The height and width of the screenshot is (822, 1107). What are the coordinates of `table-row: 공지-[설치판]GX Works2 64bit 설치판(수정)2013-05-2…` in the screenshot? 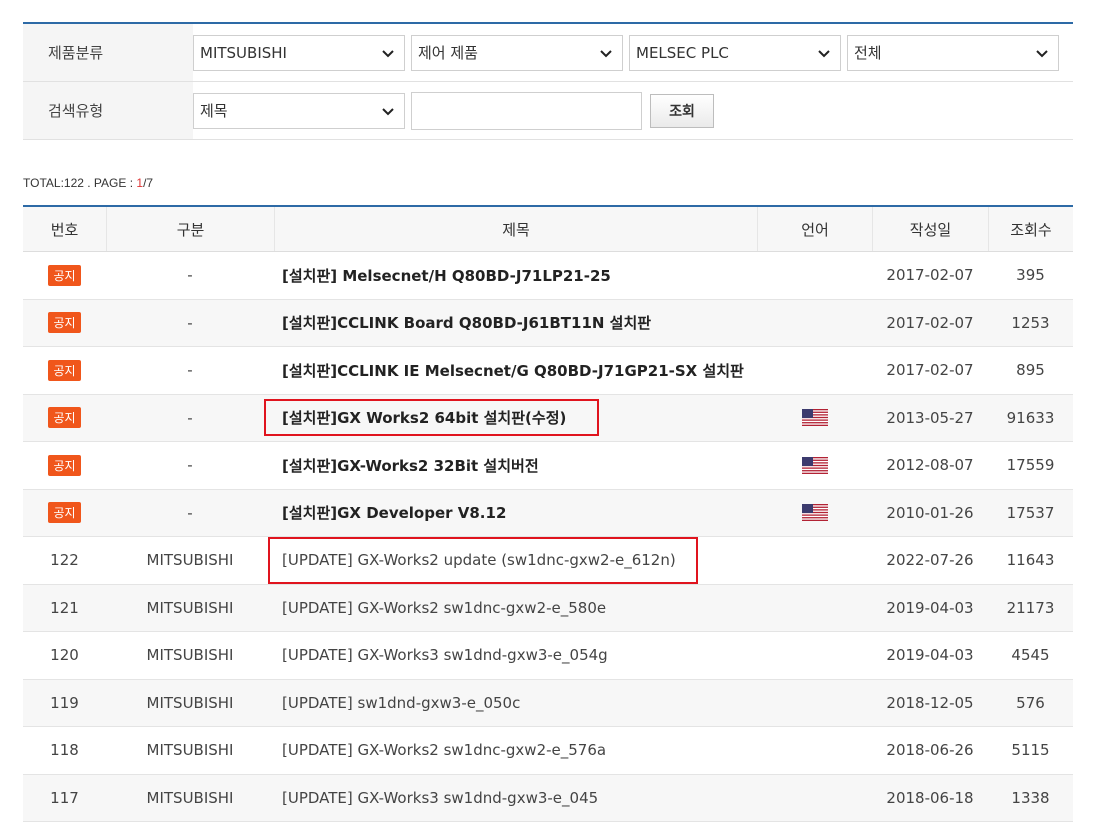 It's located at (548, 419).